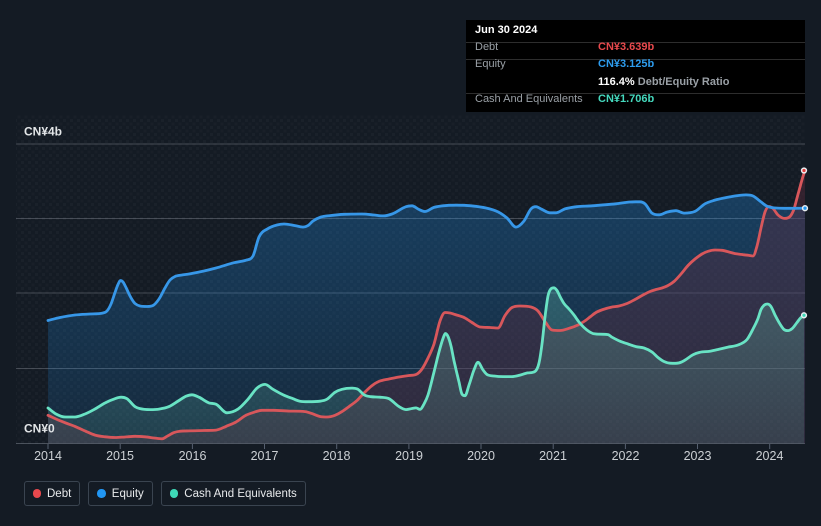  What do you see at coordinates (481, 456) in the screenshot?
I see `svg-text: 2020` at bounding box center [481, 456].